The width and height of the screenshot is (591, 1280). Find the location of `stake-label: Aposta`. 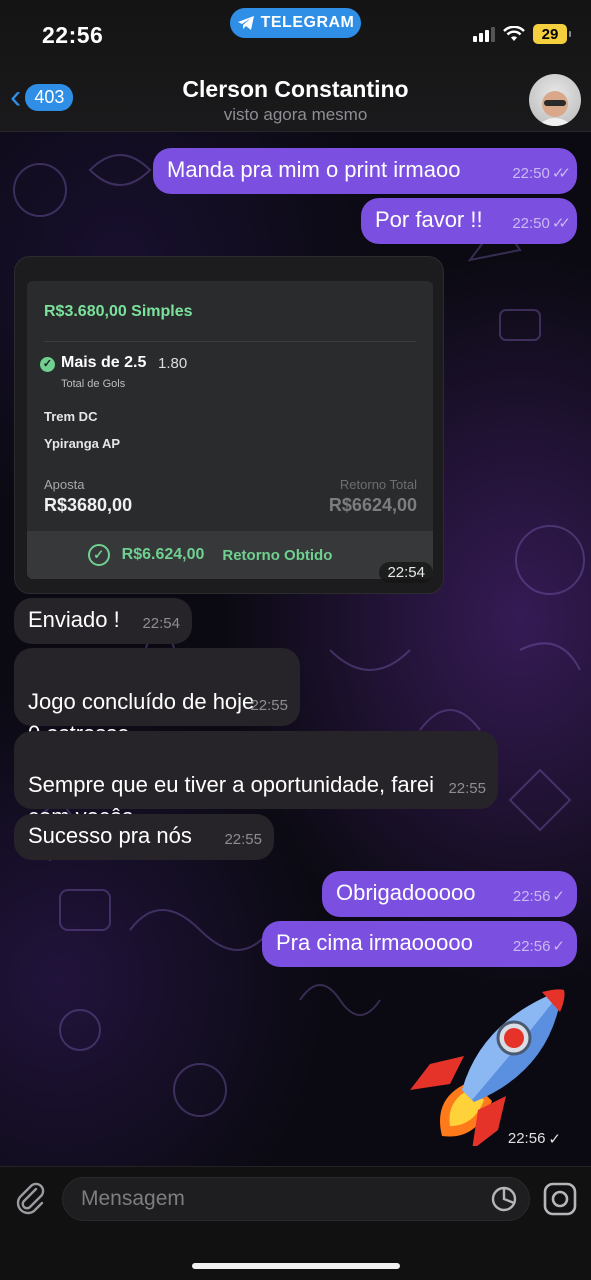

stake-label: Aposta is located at coordinates (64, 484).